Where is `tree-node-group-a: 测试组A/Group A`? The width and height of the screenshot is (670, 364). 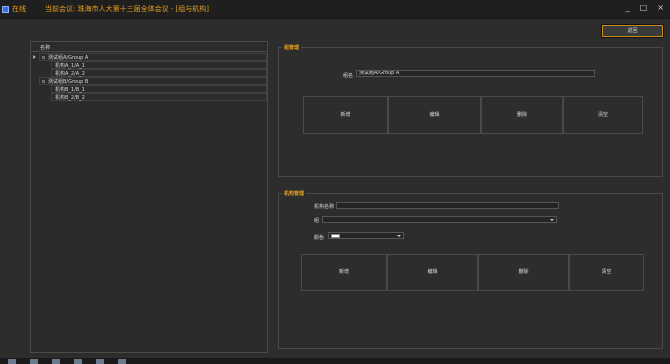 tree-node-group-a: 测试组A/Group A is located at coordinates (153, 57).